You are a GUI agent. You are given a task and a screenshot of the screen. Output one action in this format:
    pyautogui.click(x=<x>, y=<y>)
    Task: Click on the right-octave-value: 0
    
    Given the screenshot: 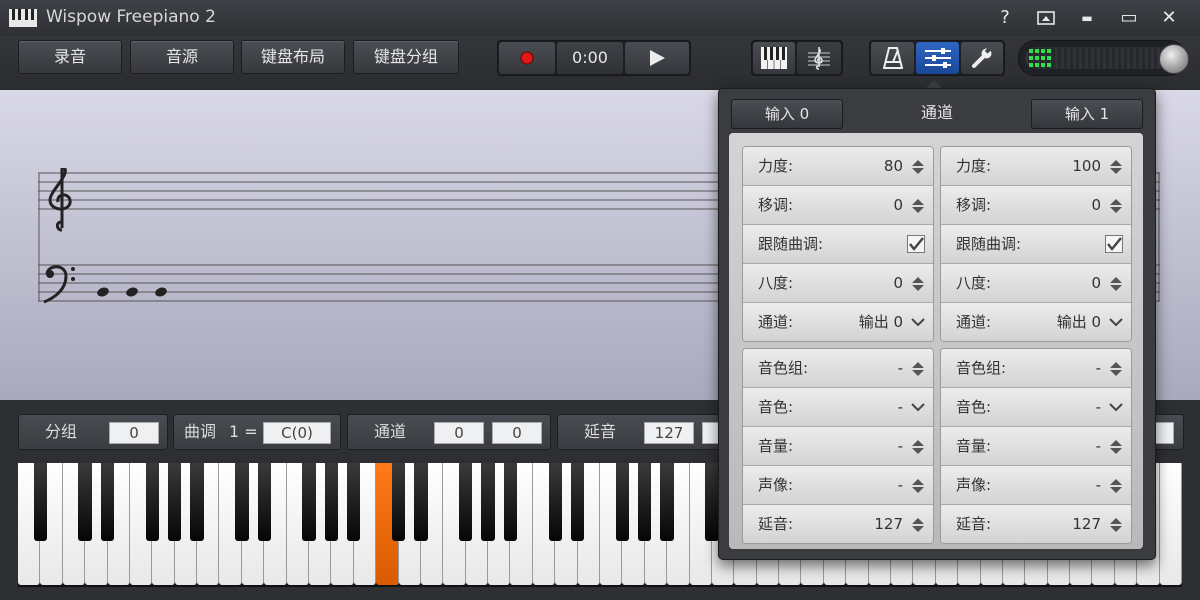 What is the action you would take?
    pyautogui.click(x=1096, y=283)
    